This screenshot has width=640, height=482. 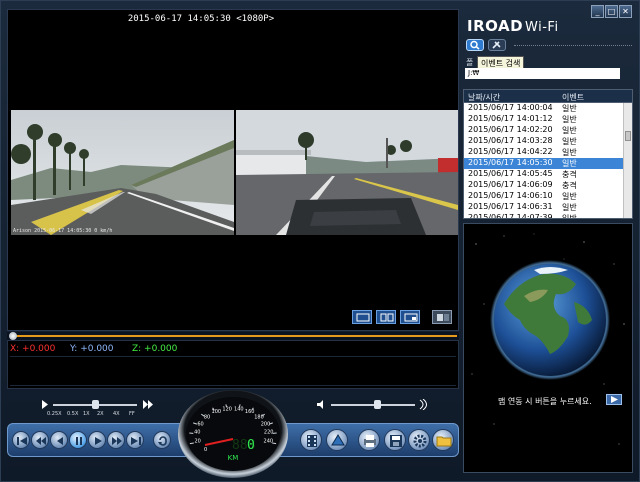 What do you see at coordinates (548, 119) in the screenshot?
I see `file-list-row: 2015/06/17 14:01:12 일반` at bounding box center [548, 119].